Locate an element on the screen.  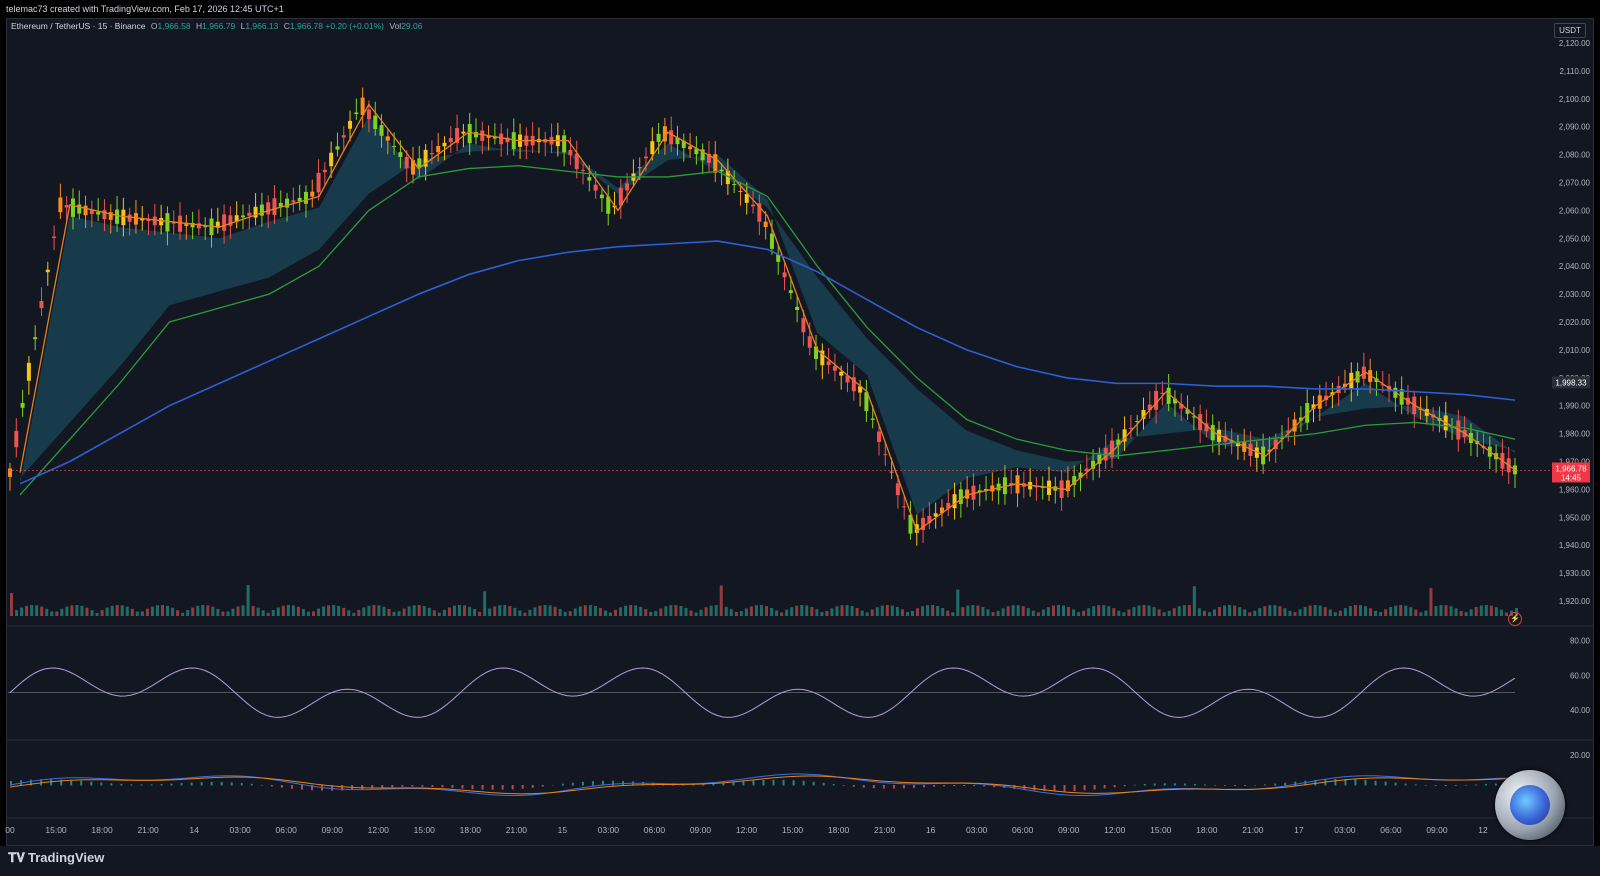
lightning-icon: ⚡ is located at coordinates (1515, 619).